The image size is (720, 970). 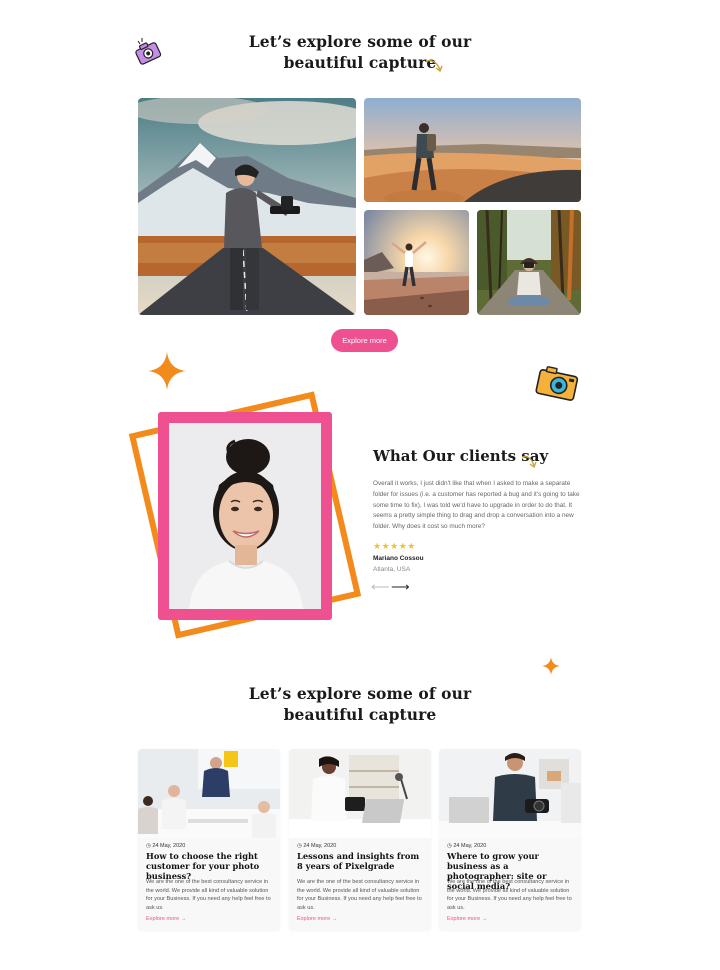 I want to click on photo-camera-icon, so click(x=148, y=52).